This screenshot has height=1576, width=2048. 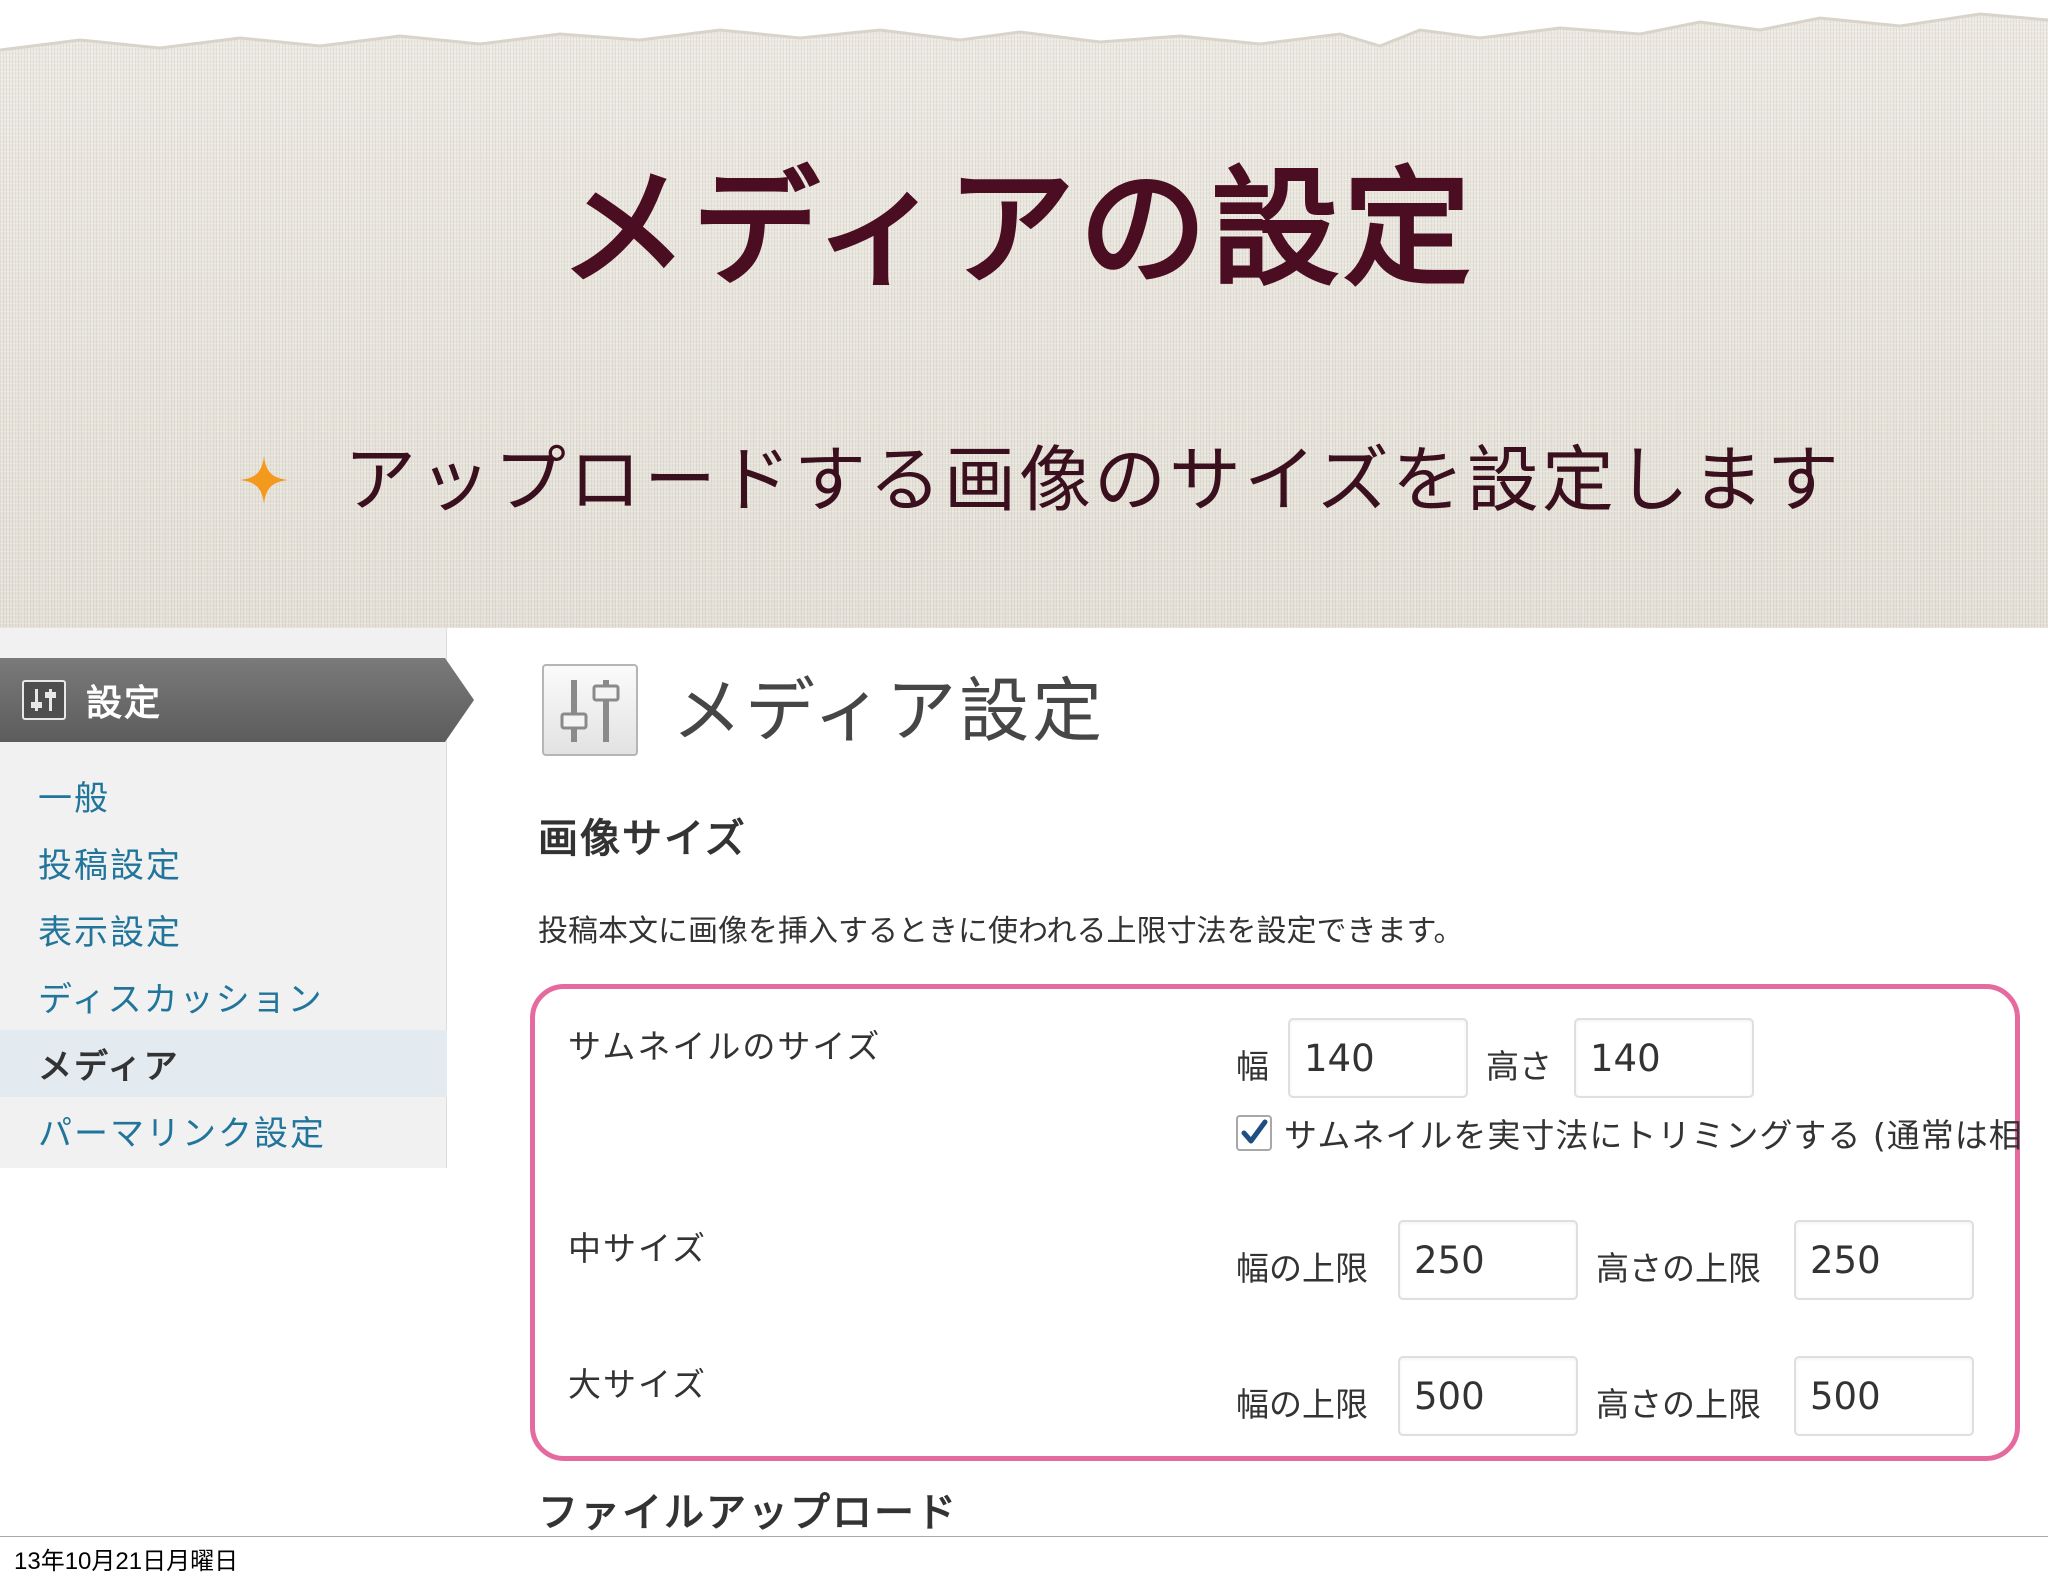 What do you see at coordinates (223, 1130) in the screenshot?
I see `sidebar-item-permalinks: パーマリンク設定` at bounding box center [223, 1130].